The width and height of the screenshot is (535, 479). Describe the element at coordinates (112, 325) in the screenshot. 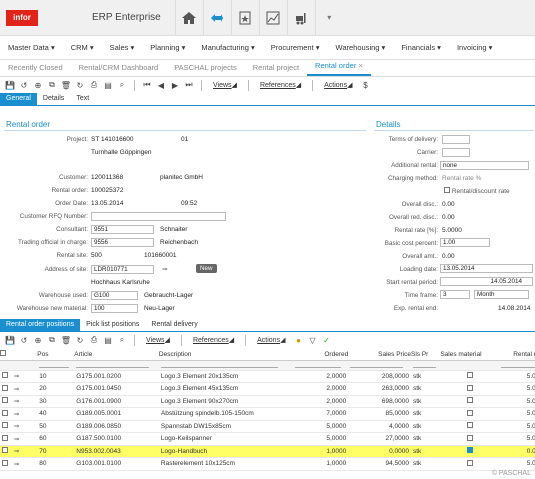

I see `tab-pick-list-positions: Pick list positions` at that location.